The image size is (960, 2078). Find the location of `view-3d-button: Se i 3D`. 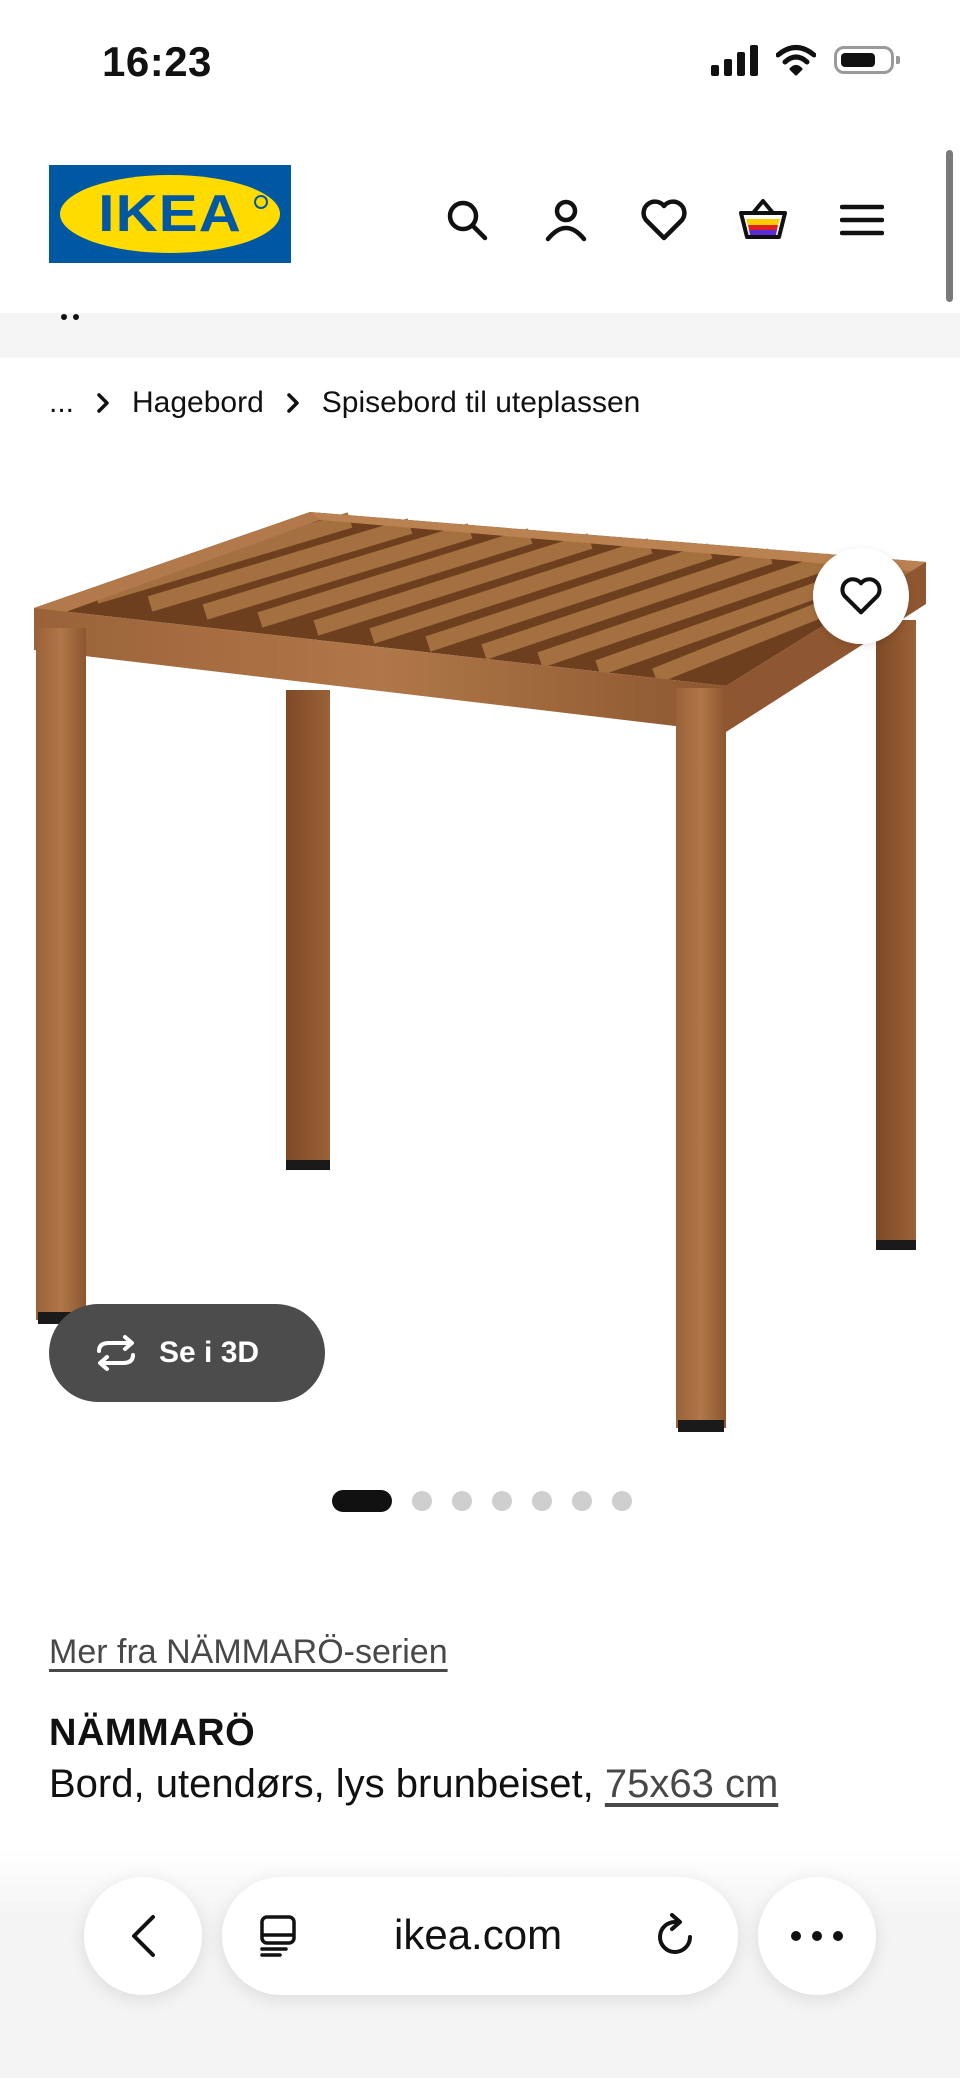

view-3d-button: Se i 3D is located at coordinates (187, 1353).